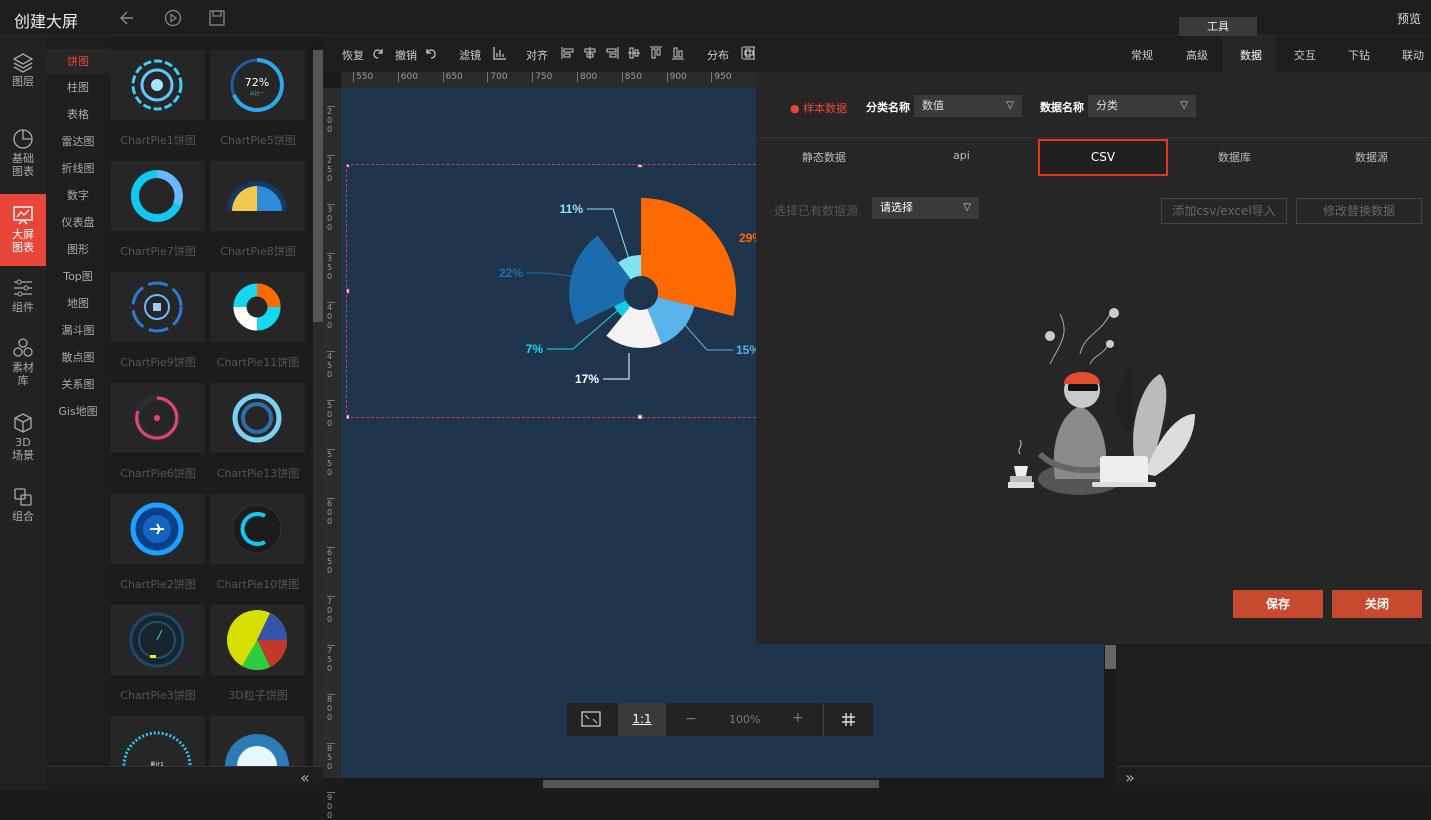 The width and height of the screenshot is (1431, 820). I want to click on chart-thumbnail: 3D粒子饼图, so click(257, 646).